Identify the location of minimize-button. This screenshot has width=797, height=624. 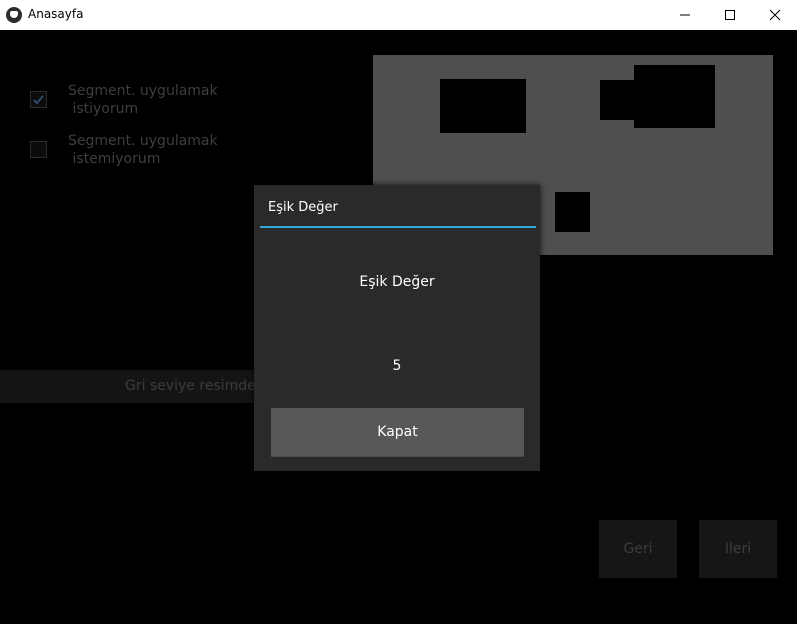
(685, 15).